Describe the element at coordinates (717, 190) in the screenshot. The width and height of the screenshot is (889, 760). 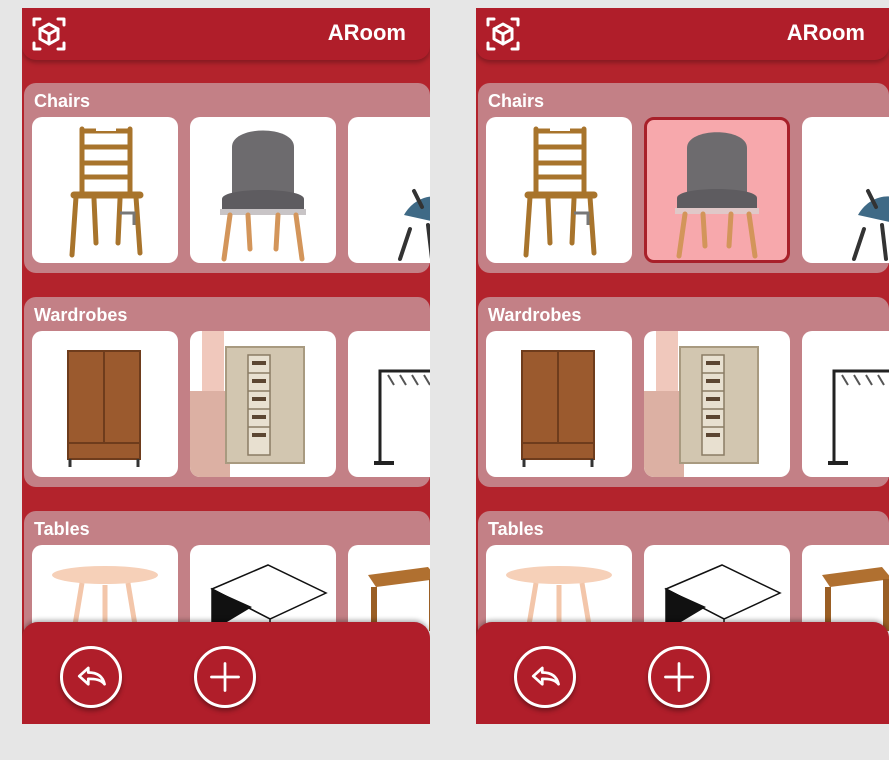
I see `chair-upholstered-tile-selected` at that location.